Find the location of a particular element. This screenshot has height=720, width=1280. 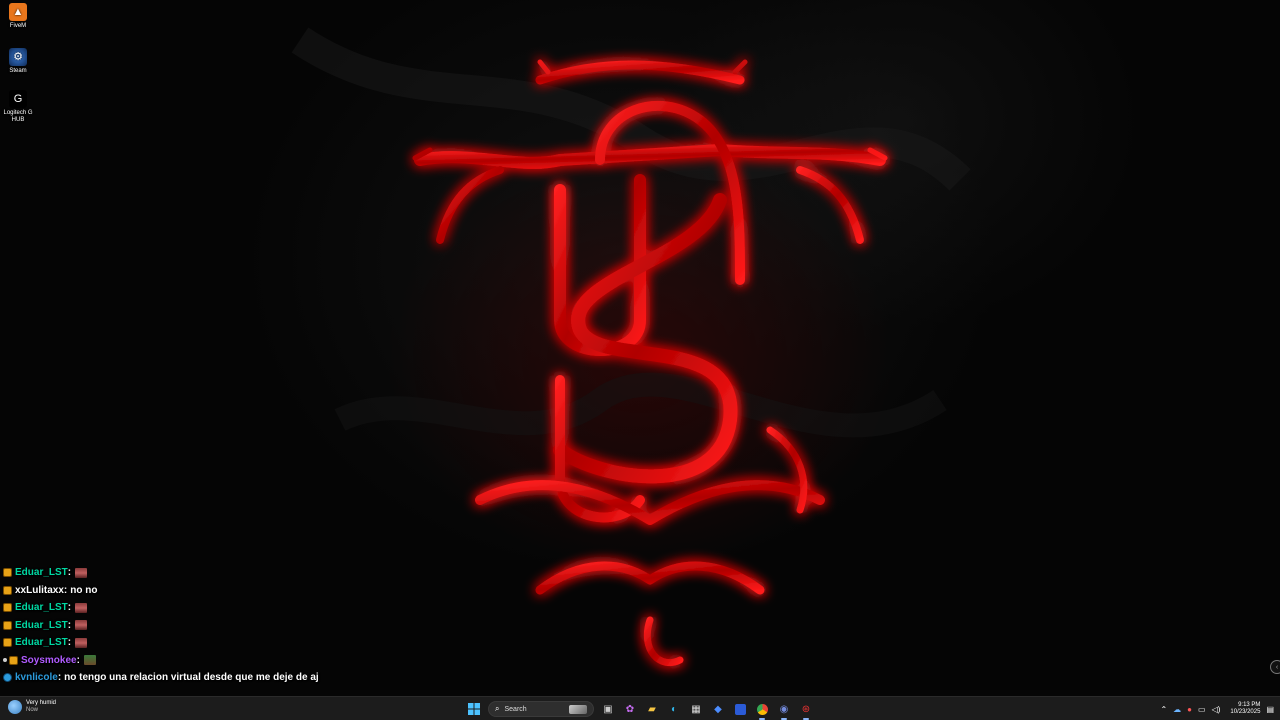

folder-icon: ▰ is located at coordinates (652, 709).